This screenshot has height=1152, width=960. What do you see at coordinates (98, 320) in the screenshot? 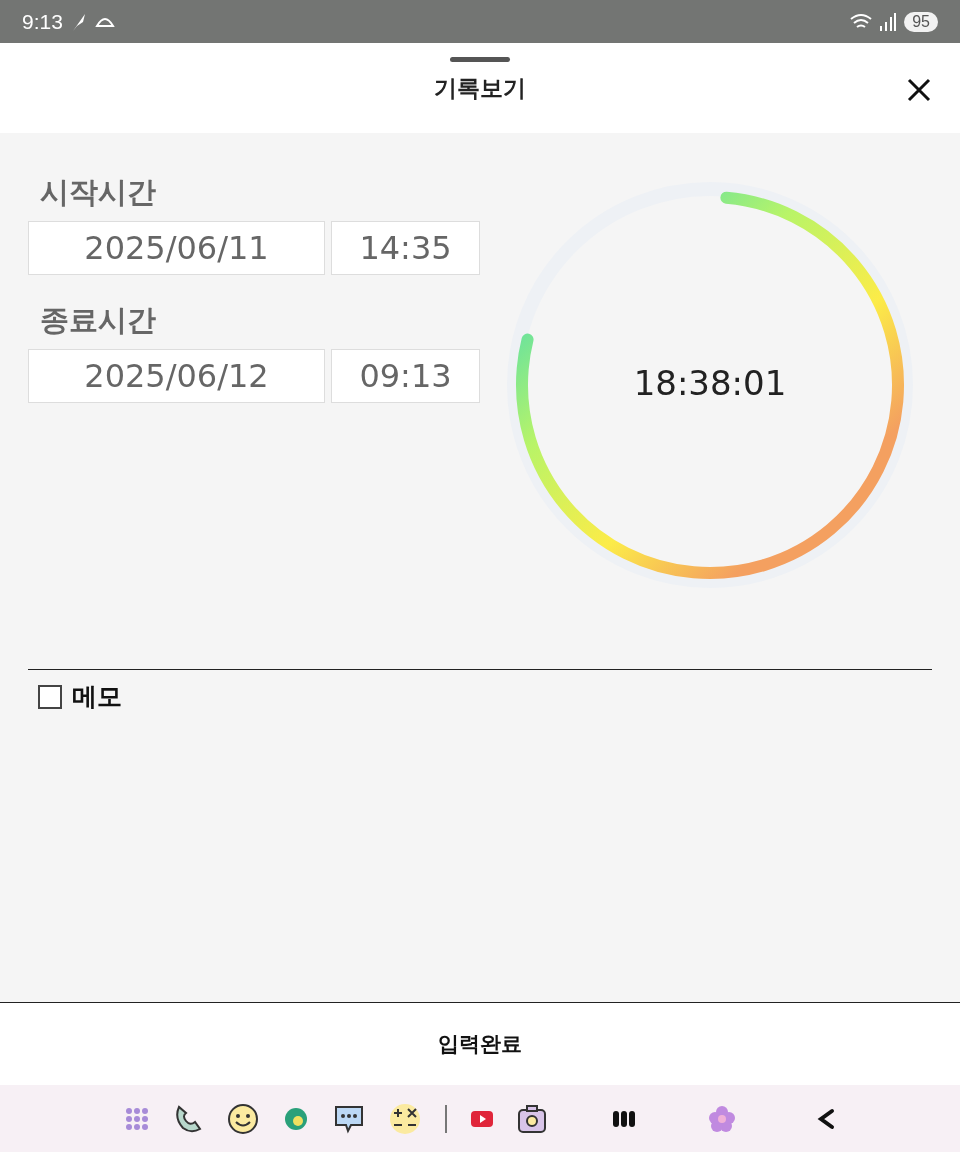
I see `time-label: 종료시간` at bounding box center [98, 320].